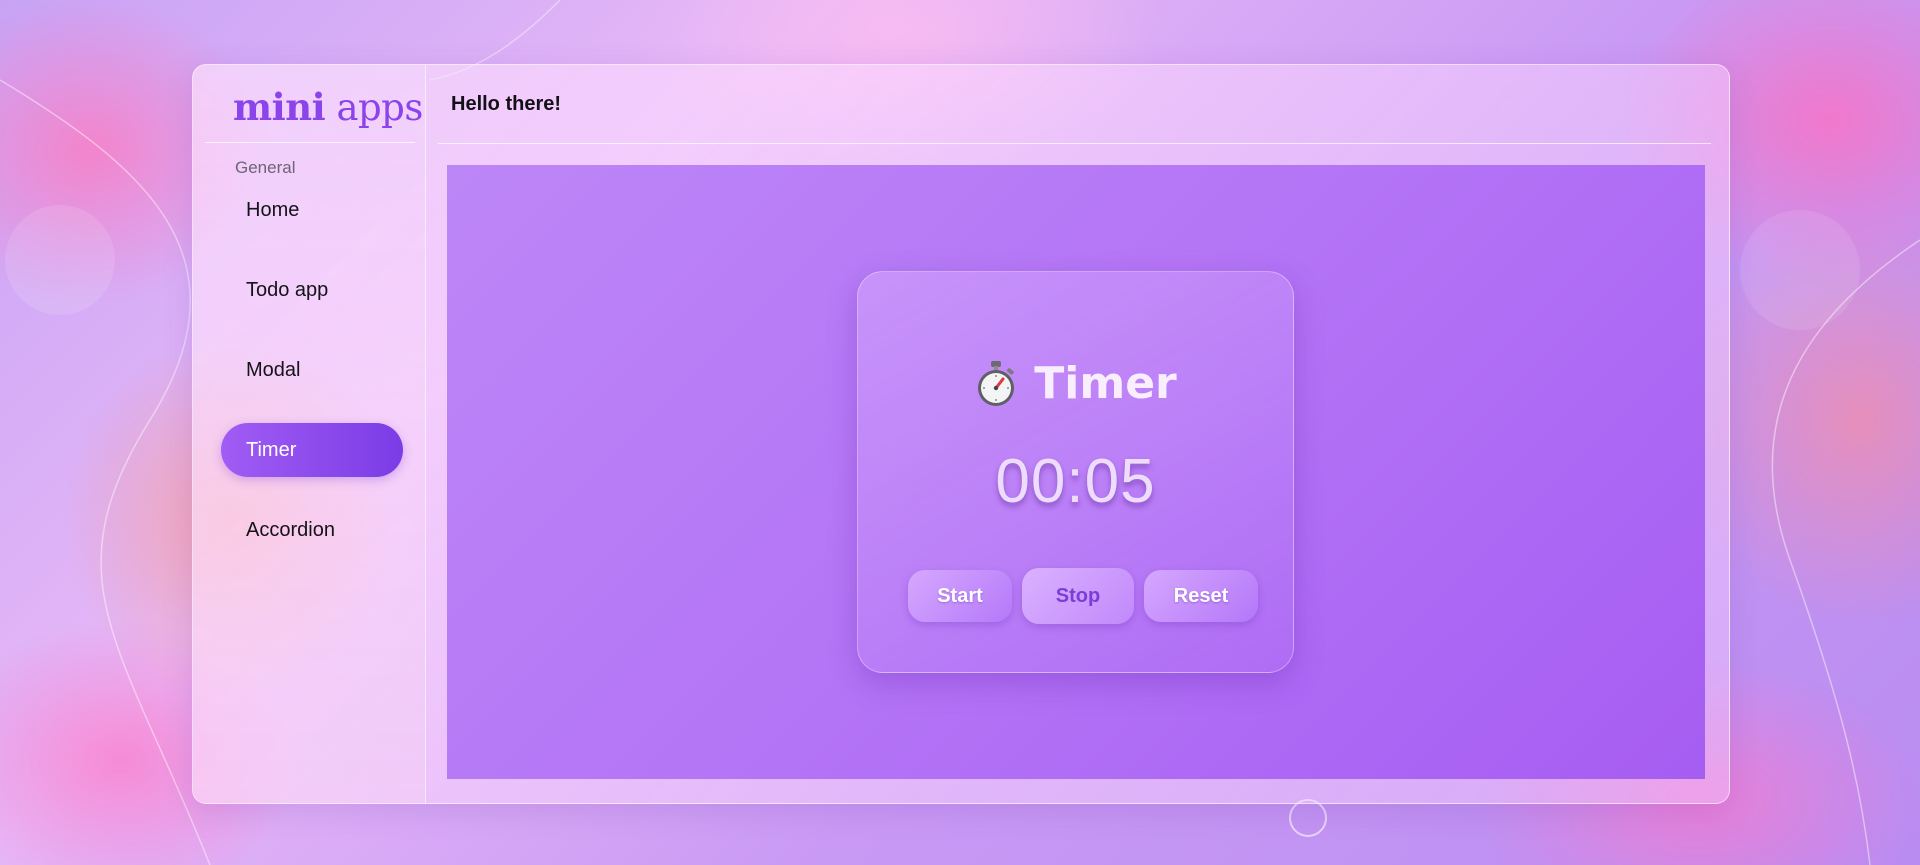 The width and height of the screenshot is (1920, 865). Describe the element at coordinates (312, 450) in the screenshot. I see `sidebar-item-timer: Timer` at that location.